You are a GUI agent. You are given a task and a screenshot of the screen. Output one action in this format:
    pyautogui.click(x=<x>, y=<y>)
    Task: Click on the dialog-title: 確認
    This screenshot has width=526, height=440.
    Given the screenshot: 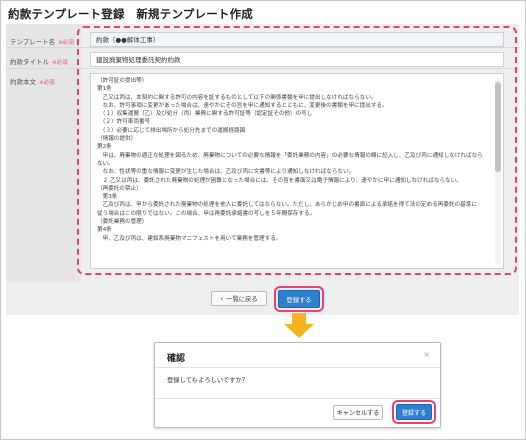 What is the action you would take?
    pyautogui.click(x=176, y=359)
    